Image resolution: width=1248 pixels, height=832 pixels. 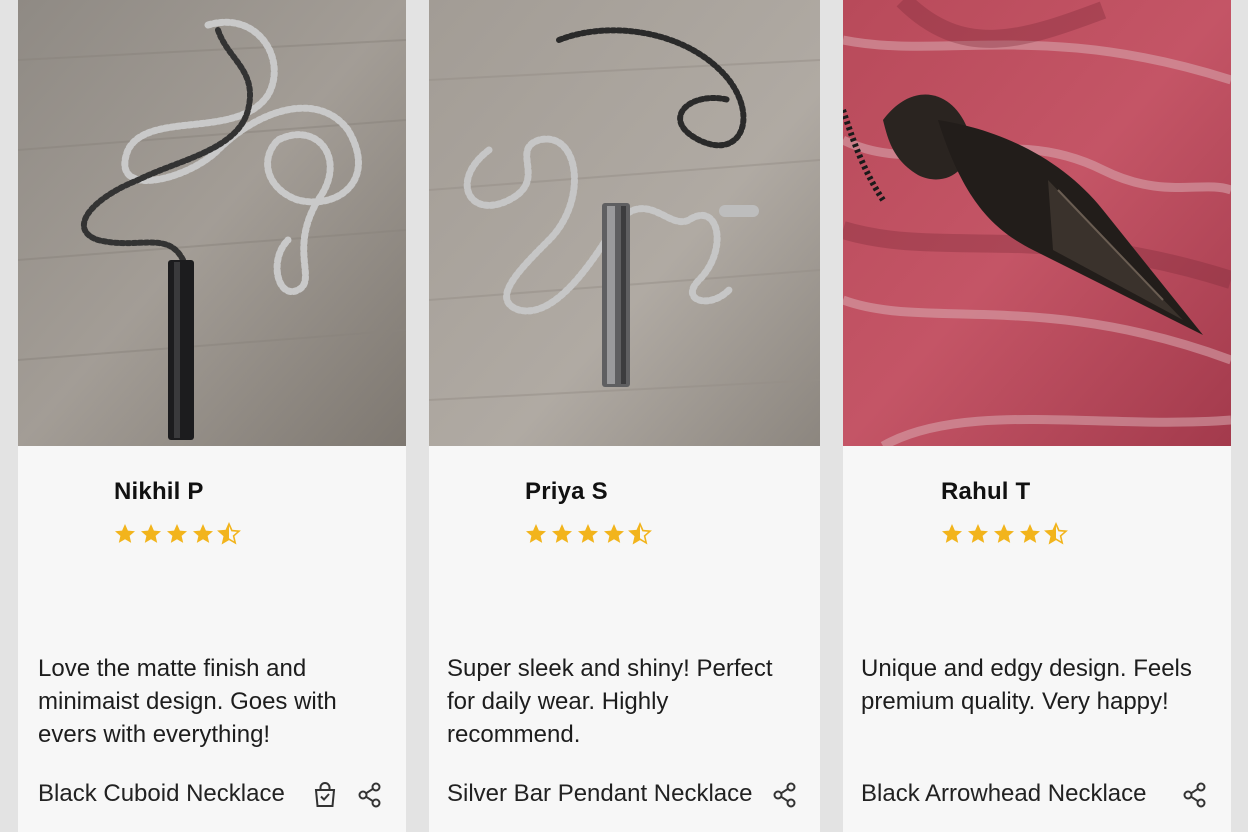 I want to click on shopping-bag-icon, so click(x=325, y=795).